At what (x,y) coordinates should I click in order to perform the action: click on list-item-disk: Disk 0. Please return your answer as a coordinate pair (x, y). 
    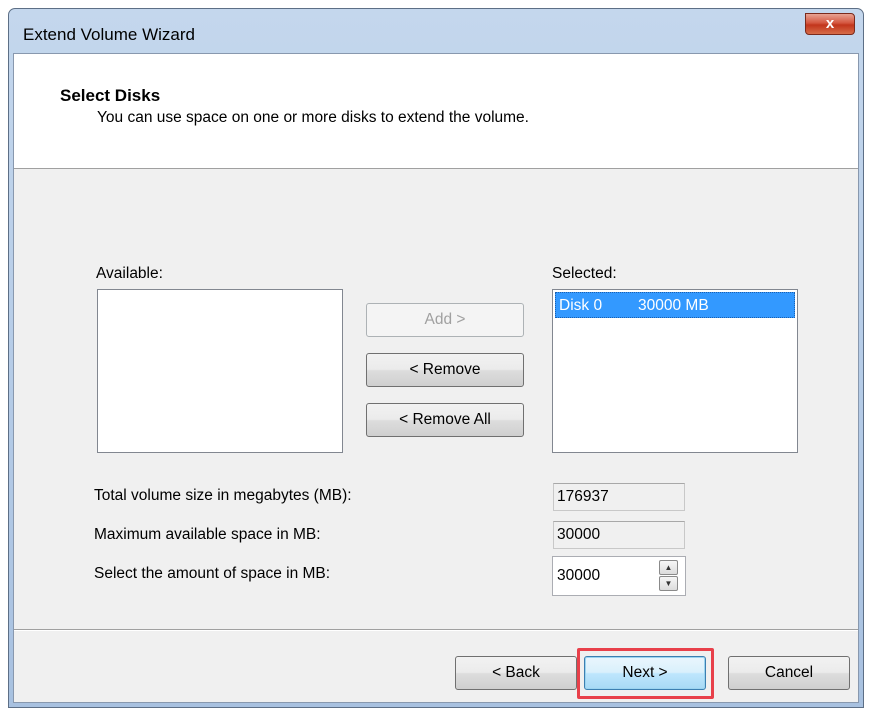
    Looking at the image, I should click on (581, 305).